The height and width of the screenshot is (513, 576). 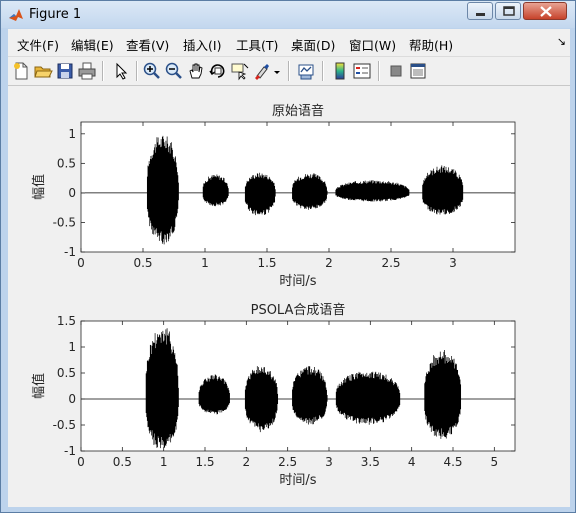 What do you see at coordinates (218, 71) in the screenshot?
I see `rotate-3d-icon` at bounding box center [218, 71].